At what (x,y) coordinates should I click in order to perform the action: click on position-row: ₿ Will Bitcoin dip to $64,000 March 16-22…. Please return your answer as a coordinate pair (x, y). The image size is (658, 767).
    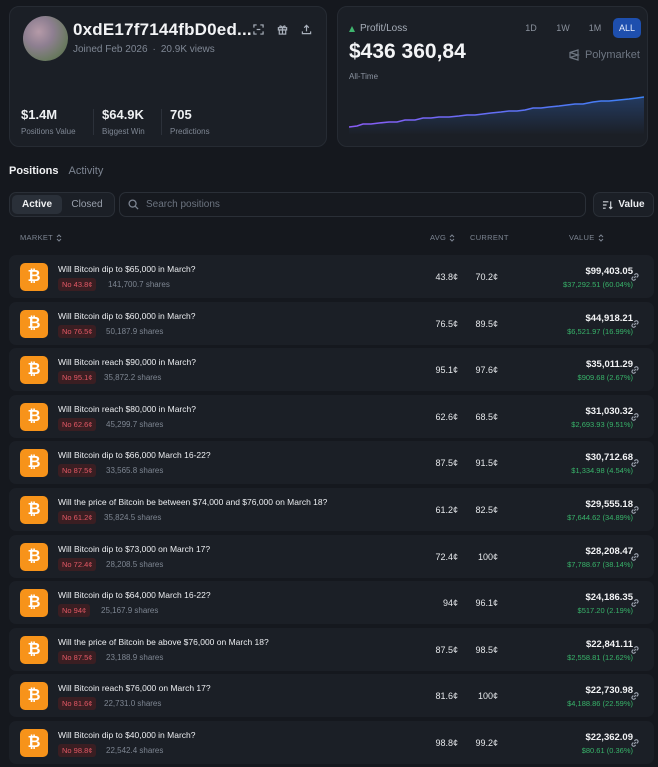
    Looking at the image, I should click on (331, 602).